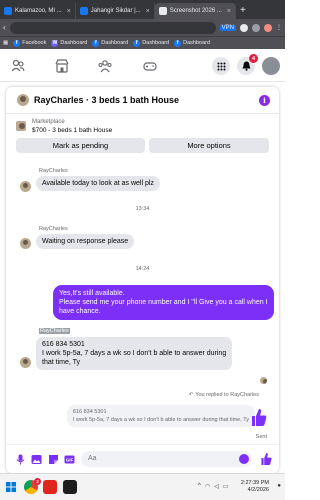  I want to click on more-options-button: More options, so click(209, 145).